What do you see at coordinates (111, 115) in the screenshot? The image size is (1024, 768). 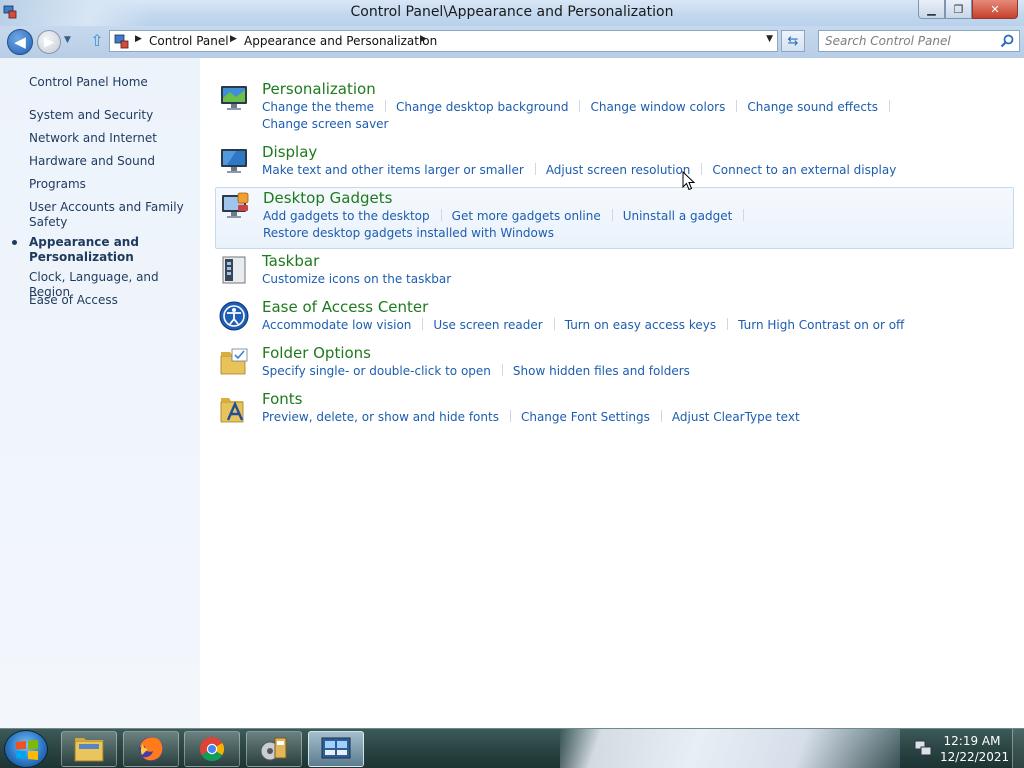 I see `sidebar-item-system-security: System and Security` at bounding box center [111, 115].